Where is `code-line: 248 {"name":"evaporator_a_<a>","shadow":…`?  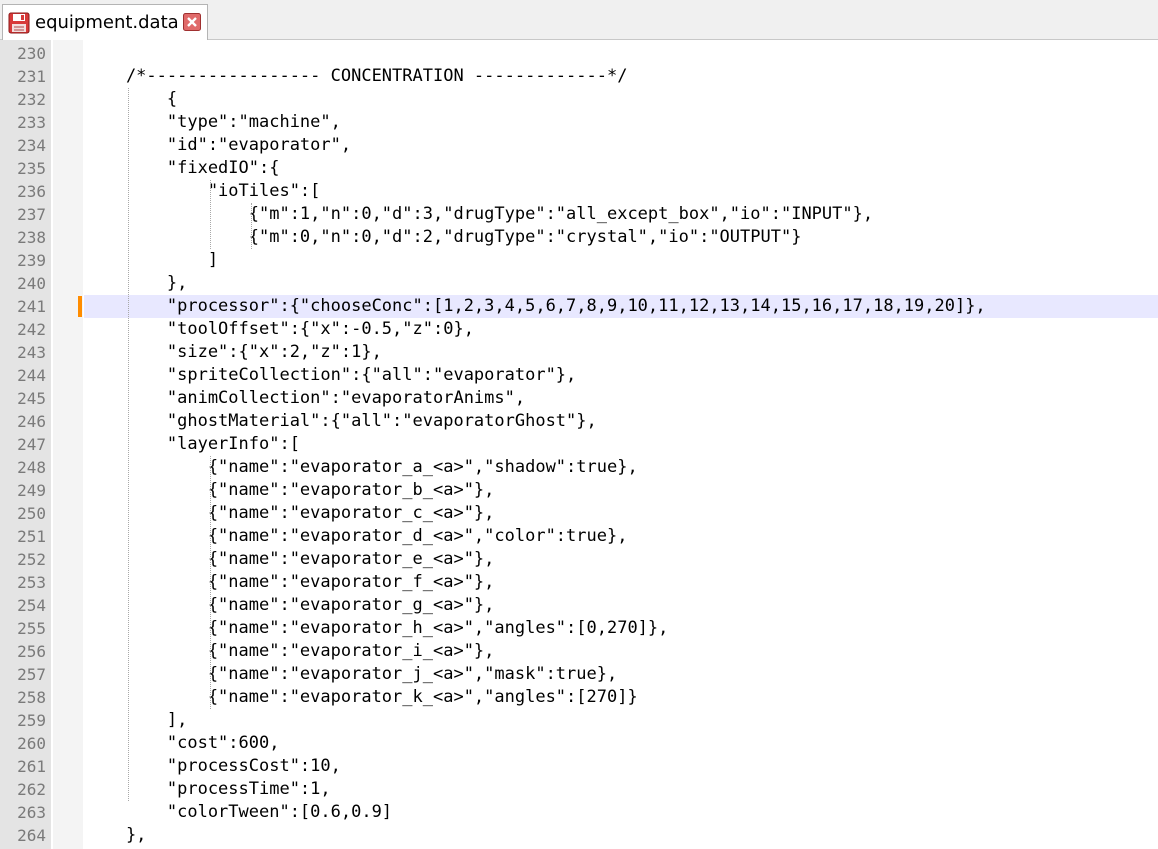
code-line: 248 {"name":"evaporator_a_<a>","shadow":… is located at coordinates (579, 467).